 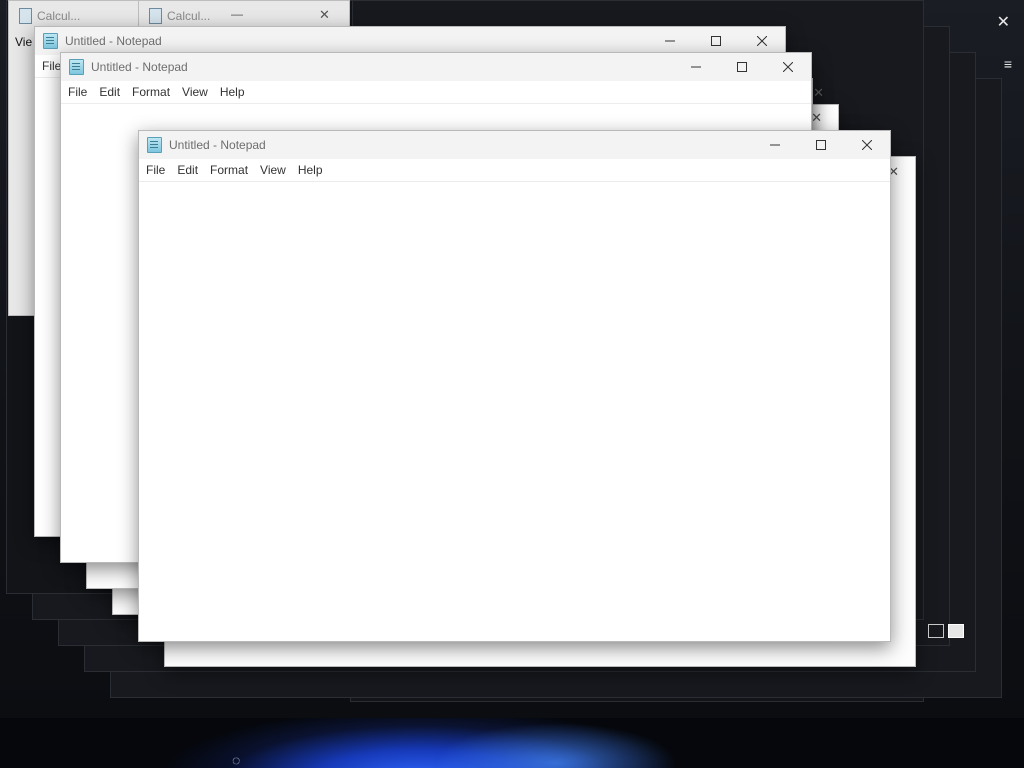 I want to click on list-view-icon, so click(x=936, y=631).